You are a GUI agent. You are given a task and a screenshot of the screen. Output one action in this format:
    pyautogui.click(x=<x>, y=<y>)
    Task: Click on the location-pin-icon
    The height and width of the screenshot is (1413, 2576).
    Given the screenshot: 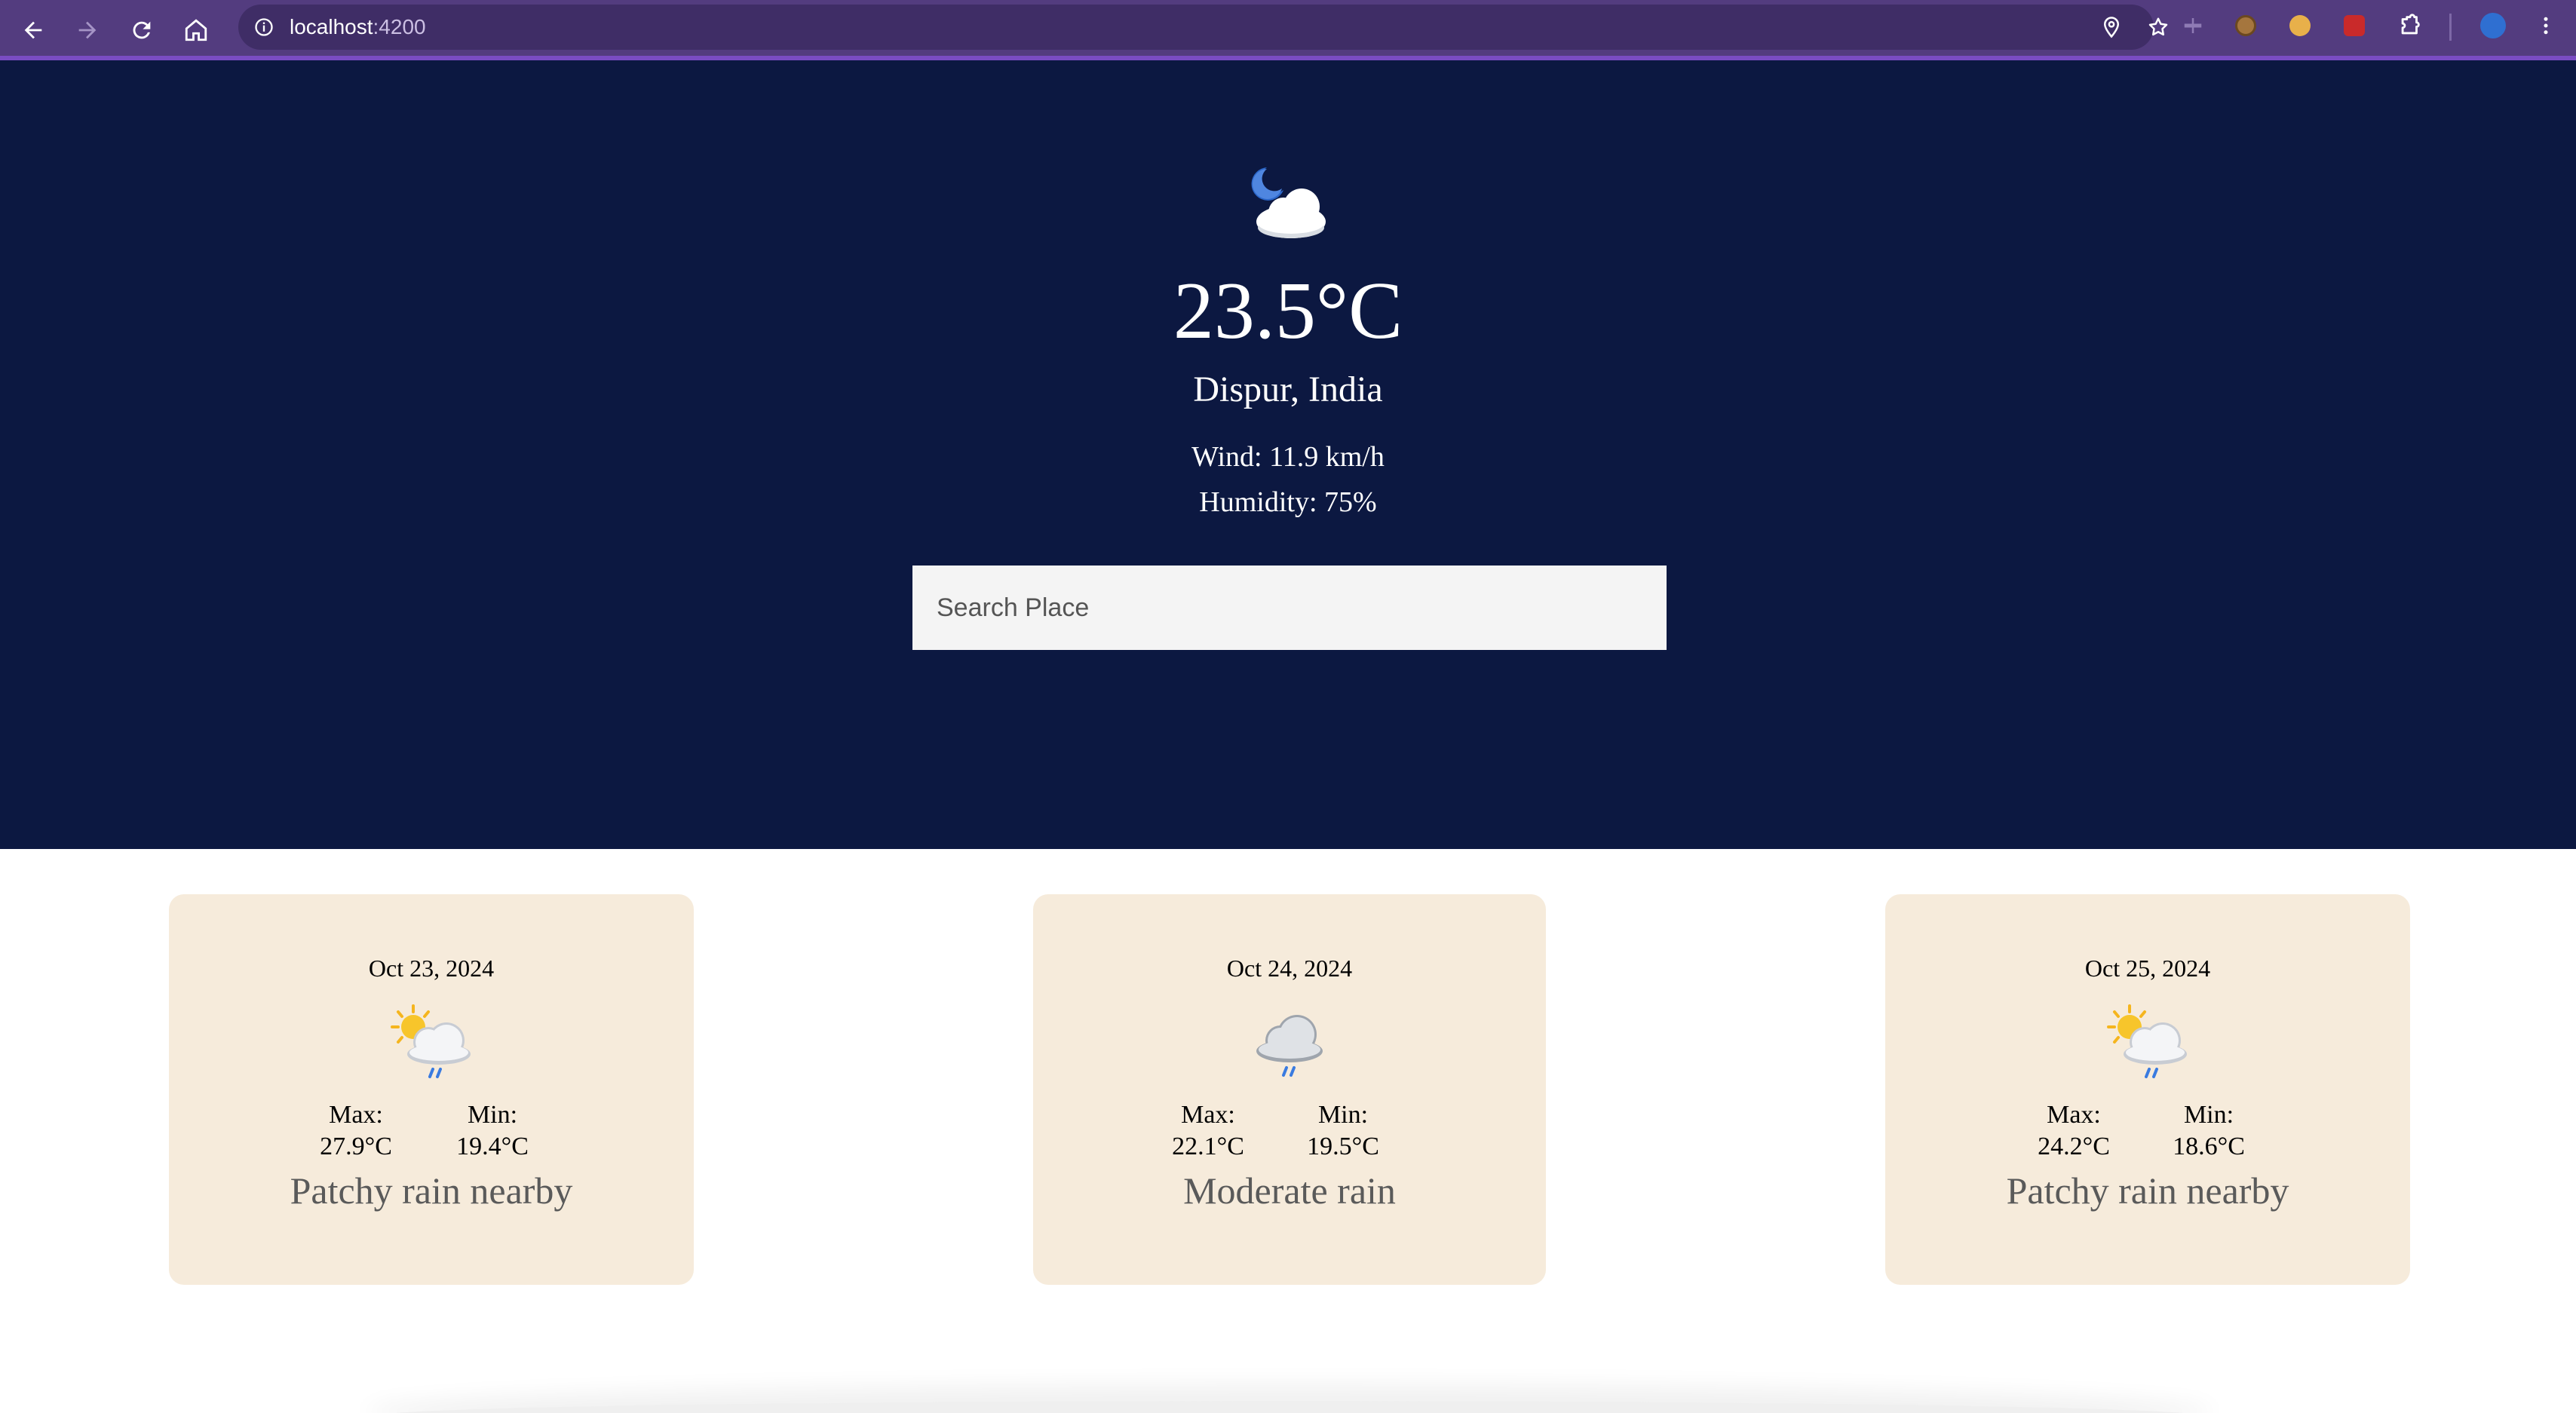 What is the action you would take?
    pyautogui.click(x=2111, y=27)
    